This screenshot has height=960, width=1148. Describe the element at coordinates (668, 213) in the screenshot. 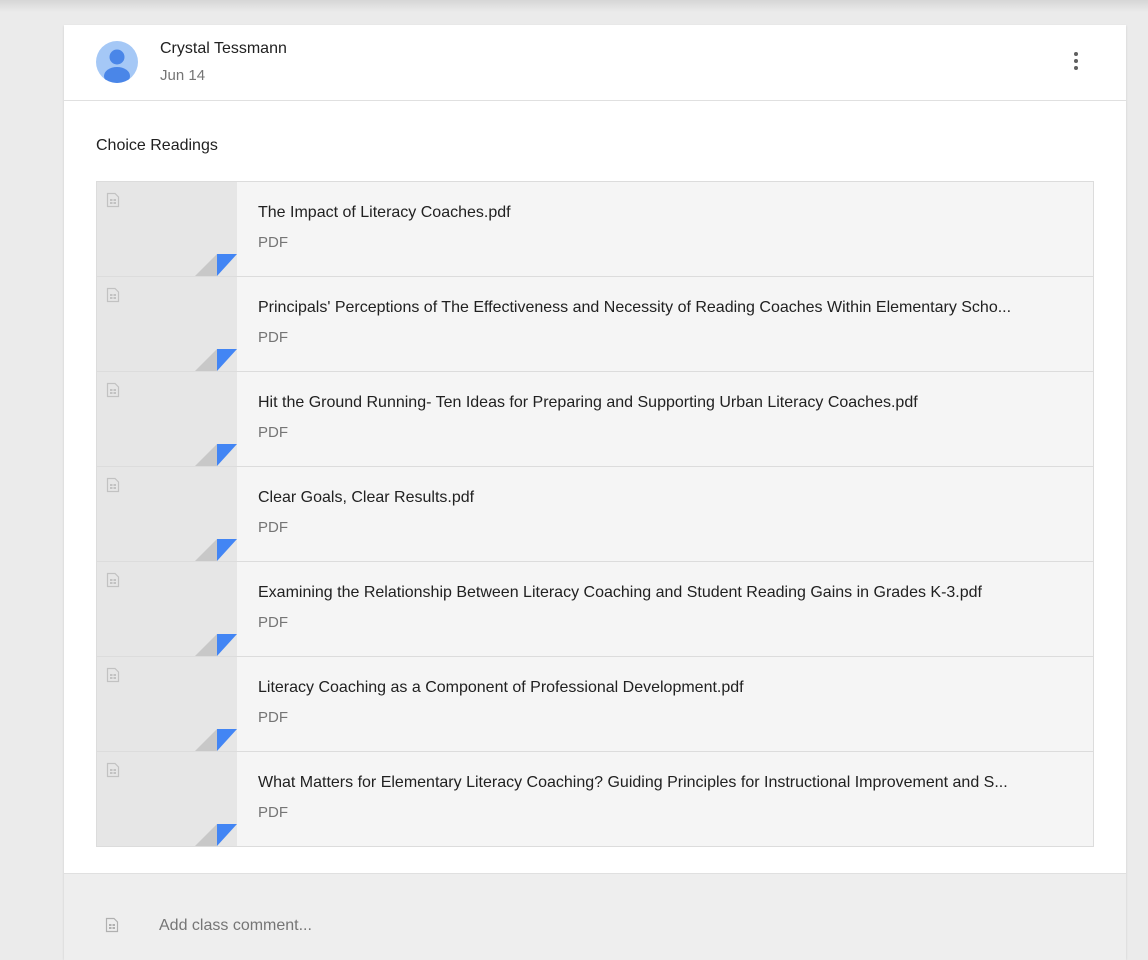

I see `attachment-title: The Impact of Literacy Coaches.pdf` at that location.